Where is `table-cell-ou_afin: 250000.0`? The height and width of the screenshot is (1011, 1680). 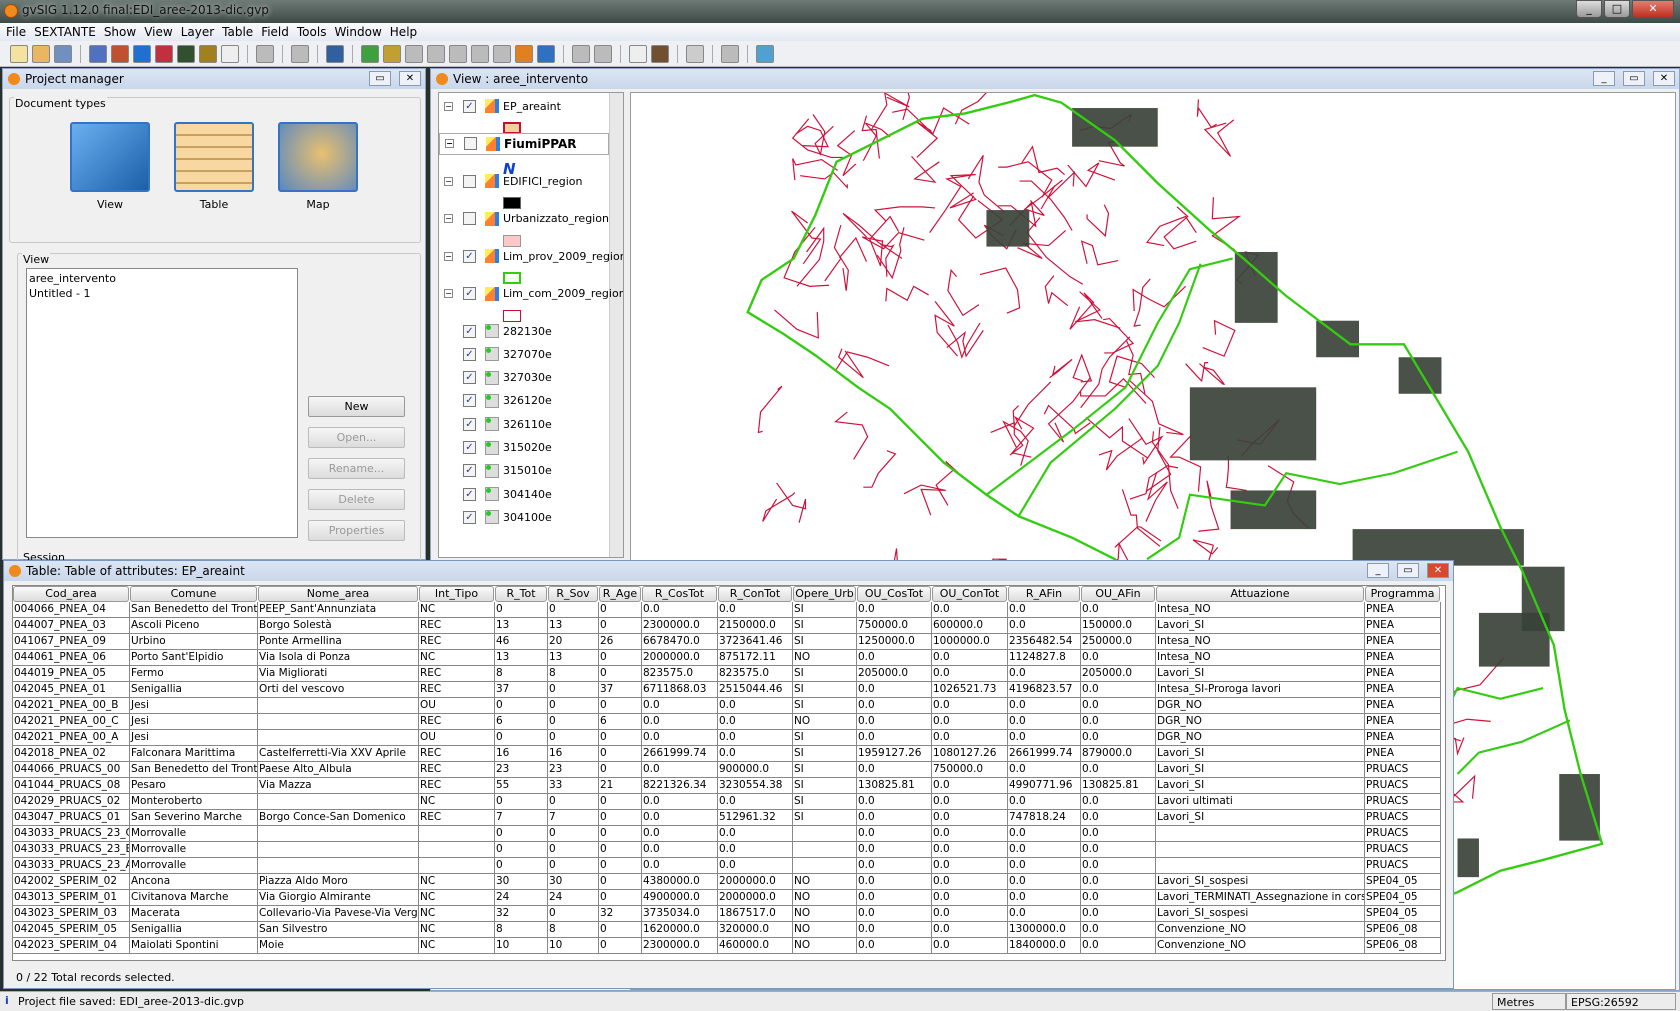 table-cell-ou_afin: 250000.0 is located at coordinates (1118, 642).